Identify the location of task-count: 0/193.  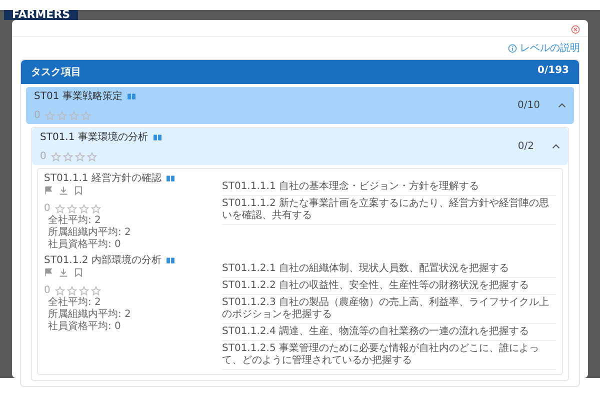
(553, 71).